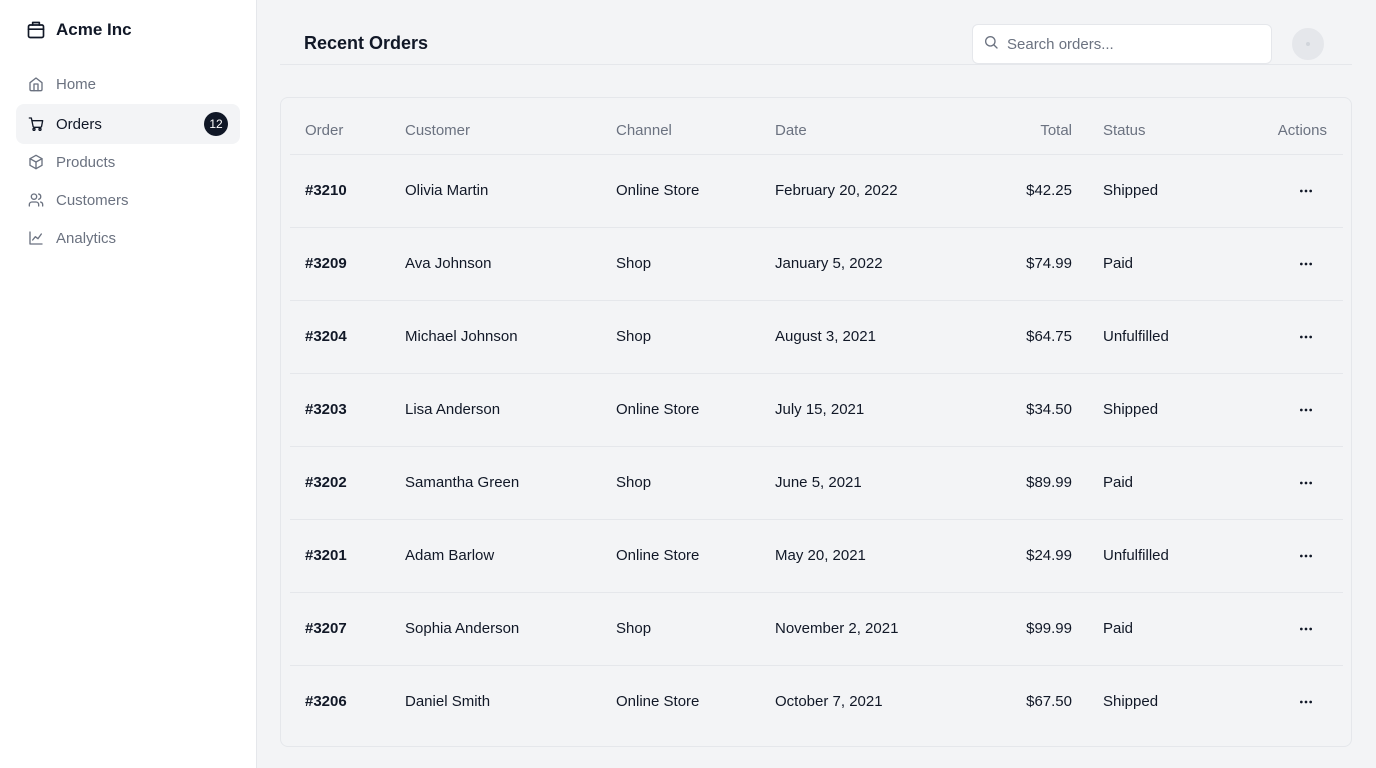 The height and width of the screenshot is (768, 1376). What do you see at coordinates (36, 30) in the screenshot?
I see `package-logo-icon` at bounding box center [36, 30].